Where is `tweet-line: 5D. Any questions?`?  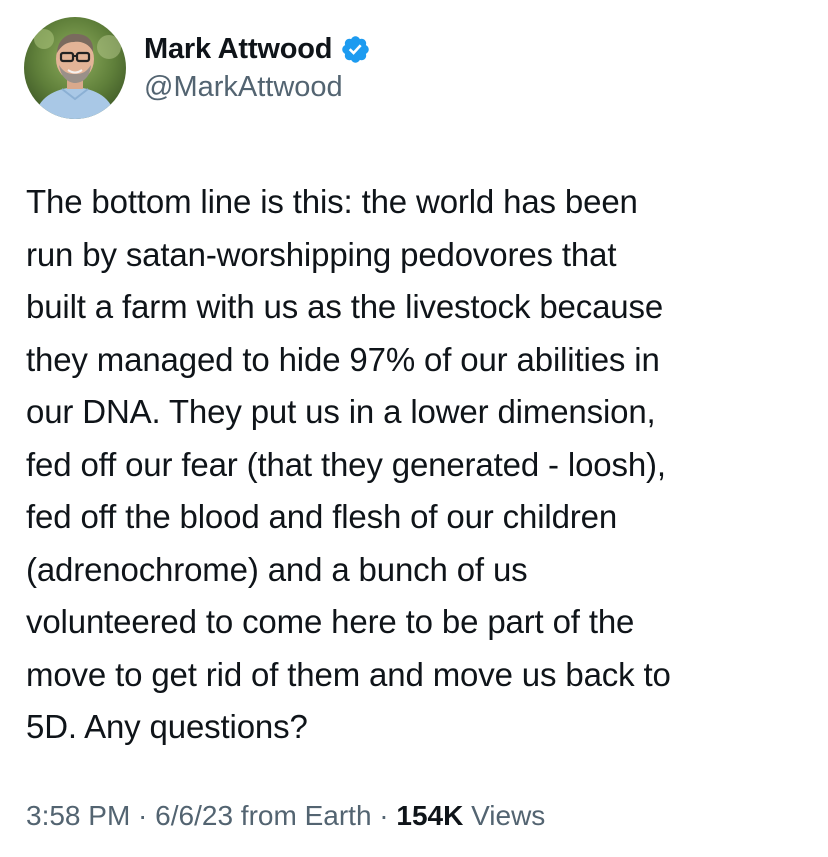
tweet-line: 5D. Any questions? is located at coordinates (167, 726).